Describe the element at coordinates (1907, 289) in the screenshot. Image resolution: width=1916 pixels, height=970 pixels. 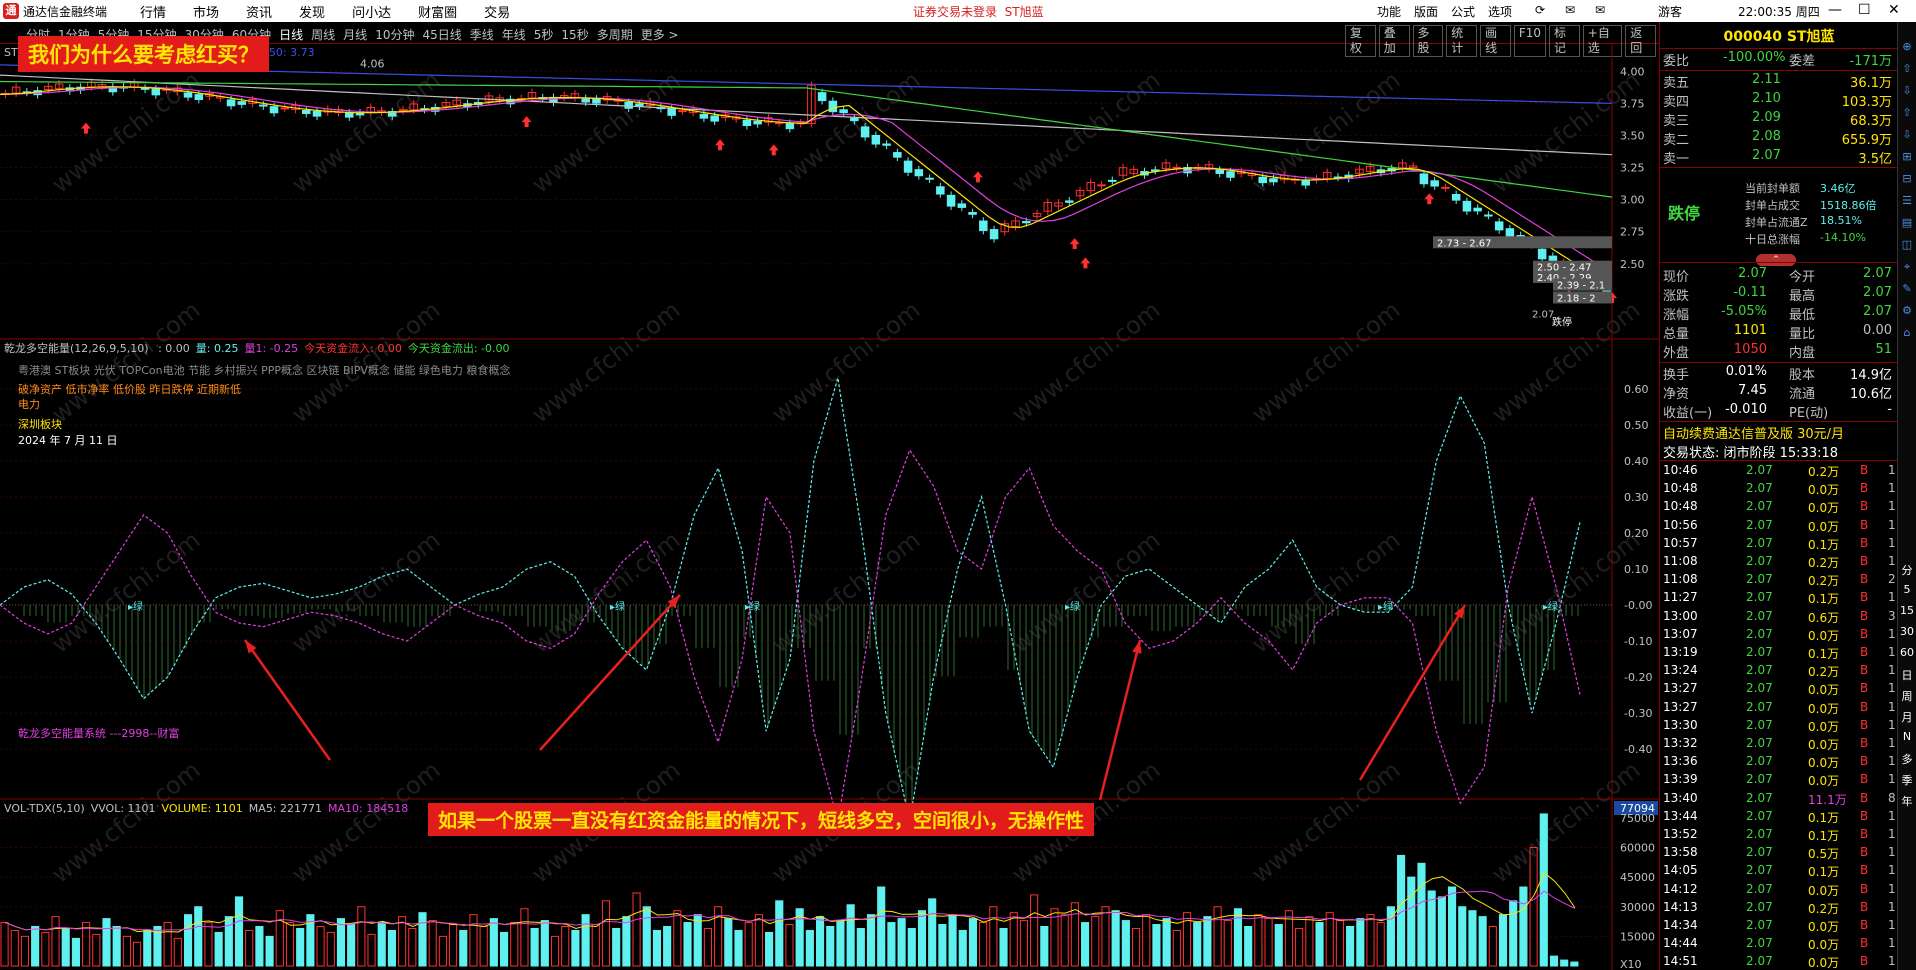
I see `sidebar-tool-icon: ✎` at that location.